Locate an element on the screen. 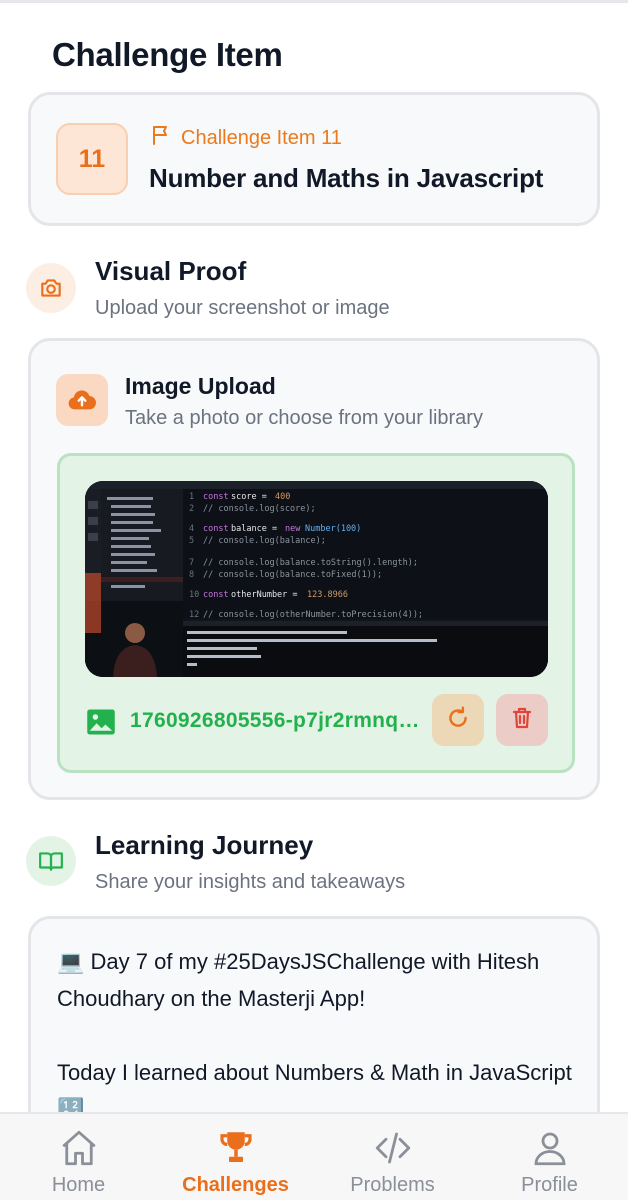 This screenshot has width=628, height=1200. trophy-icon is located at coordinates (236, 1148).